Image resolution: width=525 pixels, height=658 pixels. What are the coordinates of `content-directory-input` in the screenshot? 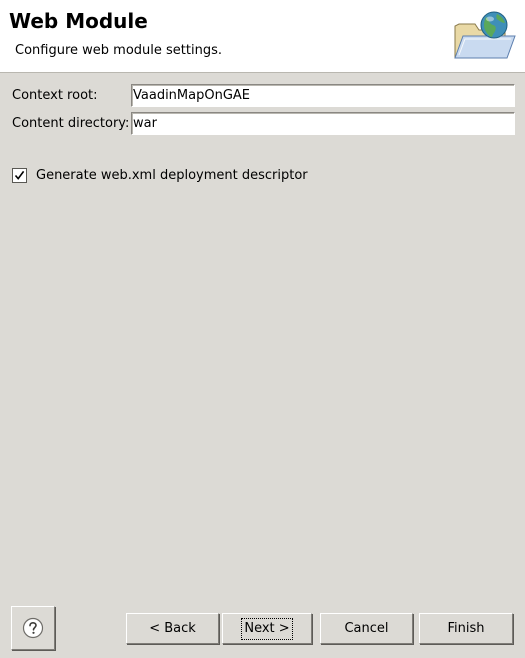 It's located at (320, 123).